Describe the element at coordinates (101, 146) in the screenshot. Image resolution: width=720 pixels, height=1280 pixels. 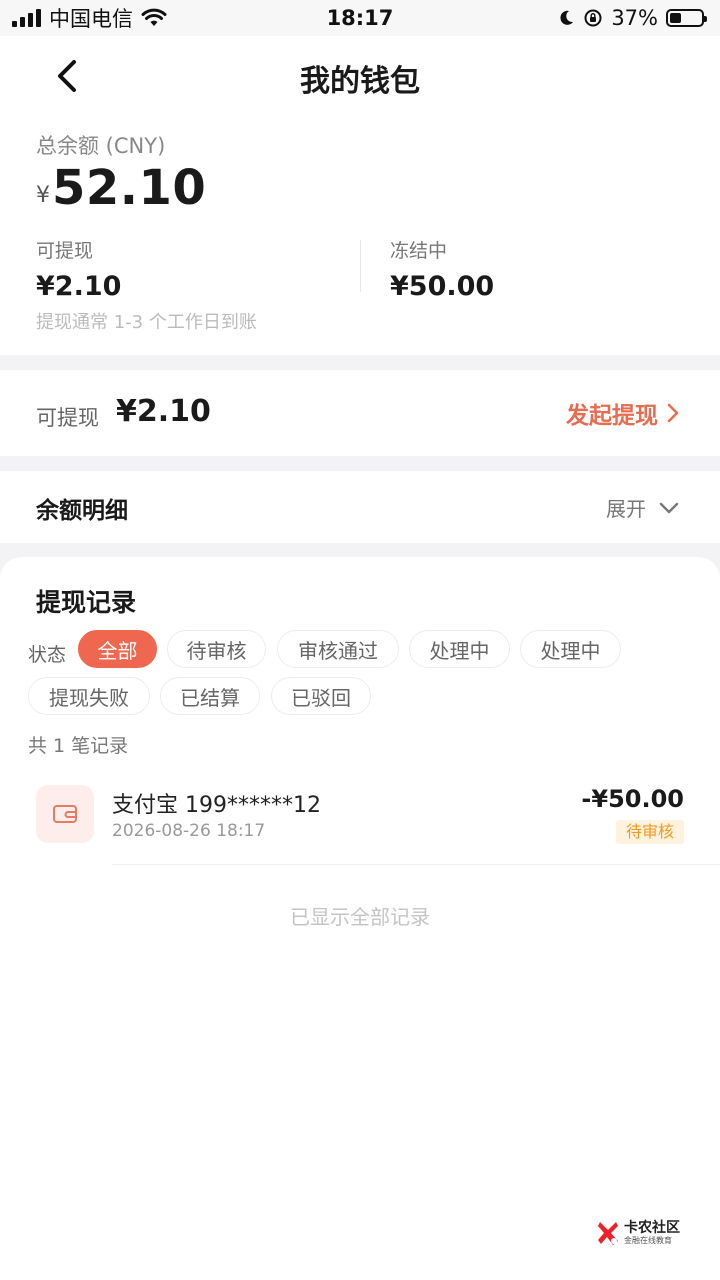
I see `total-balance-label: 总余额 (CNY)` at that location.